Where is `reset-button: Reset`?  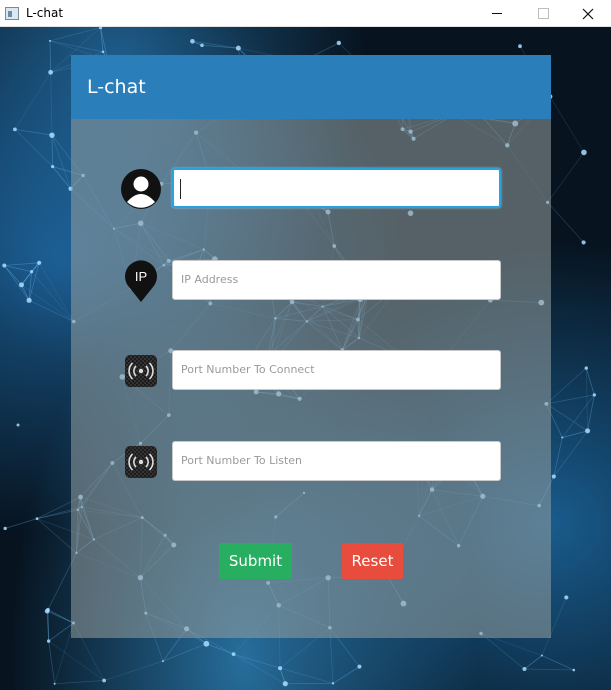
reset-button: Reset is located at coordinates (372, 561).